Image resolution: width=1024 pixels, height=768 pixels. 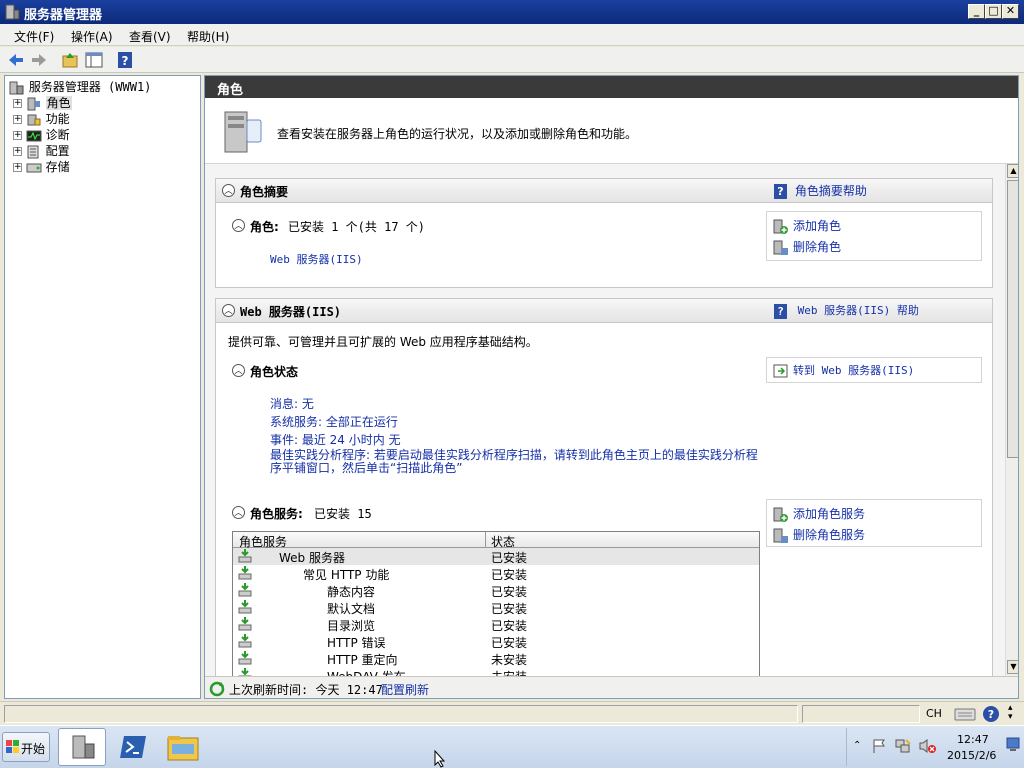 I want to click on tree-item-label: 角色, so click(x=58, y=103).